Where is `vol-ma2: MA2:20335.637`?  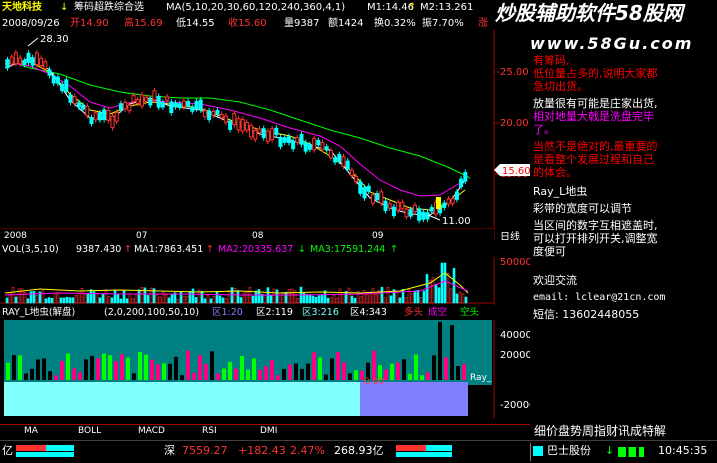 vol-ma2: MA2:20335.637 is located at coordinates (256, 249).